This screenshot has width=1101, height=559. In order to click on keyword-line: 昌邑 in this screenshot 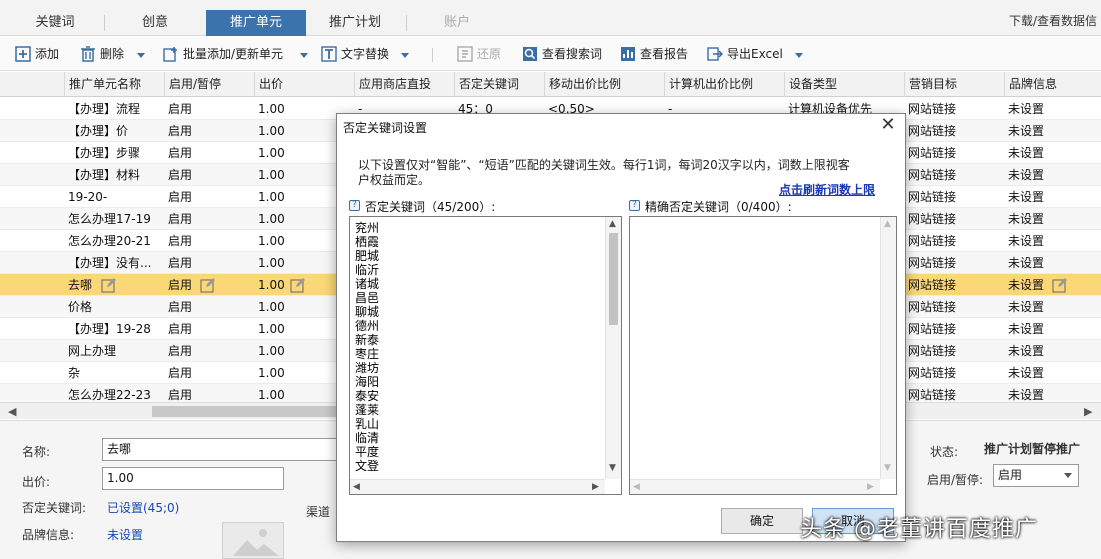, I will do `click(367, 298)`.